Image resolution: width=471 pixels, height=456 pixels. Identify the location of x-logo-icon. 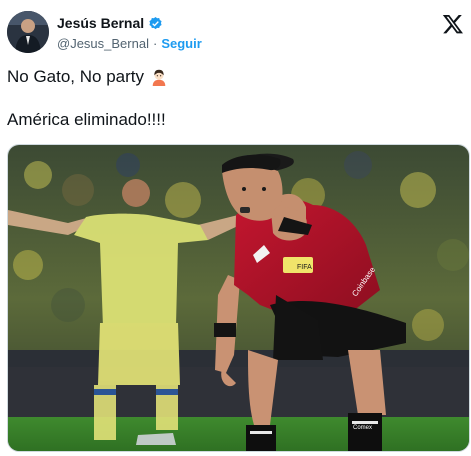
(453, 24).